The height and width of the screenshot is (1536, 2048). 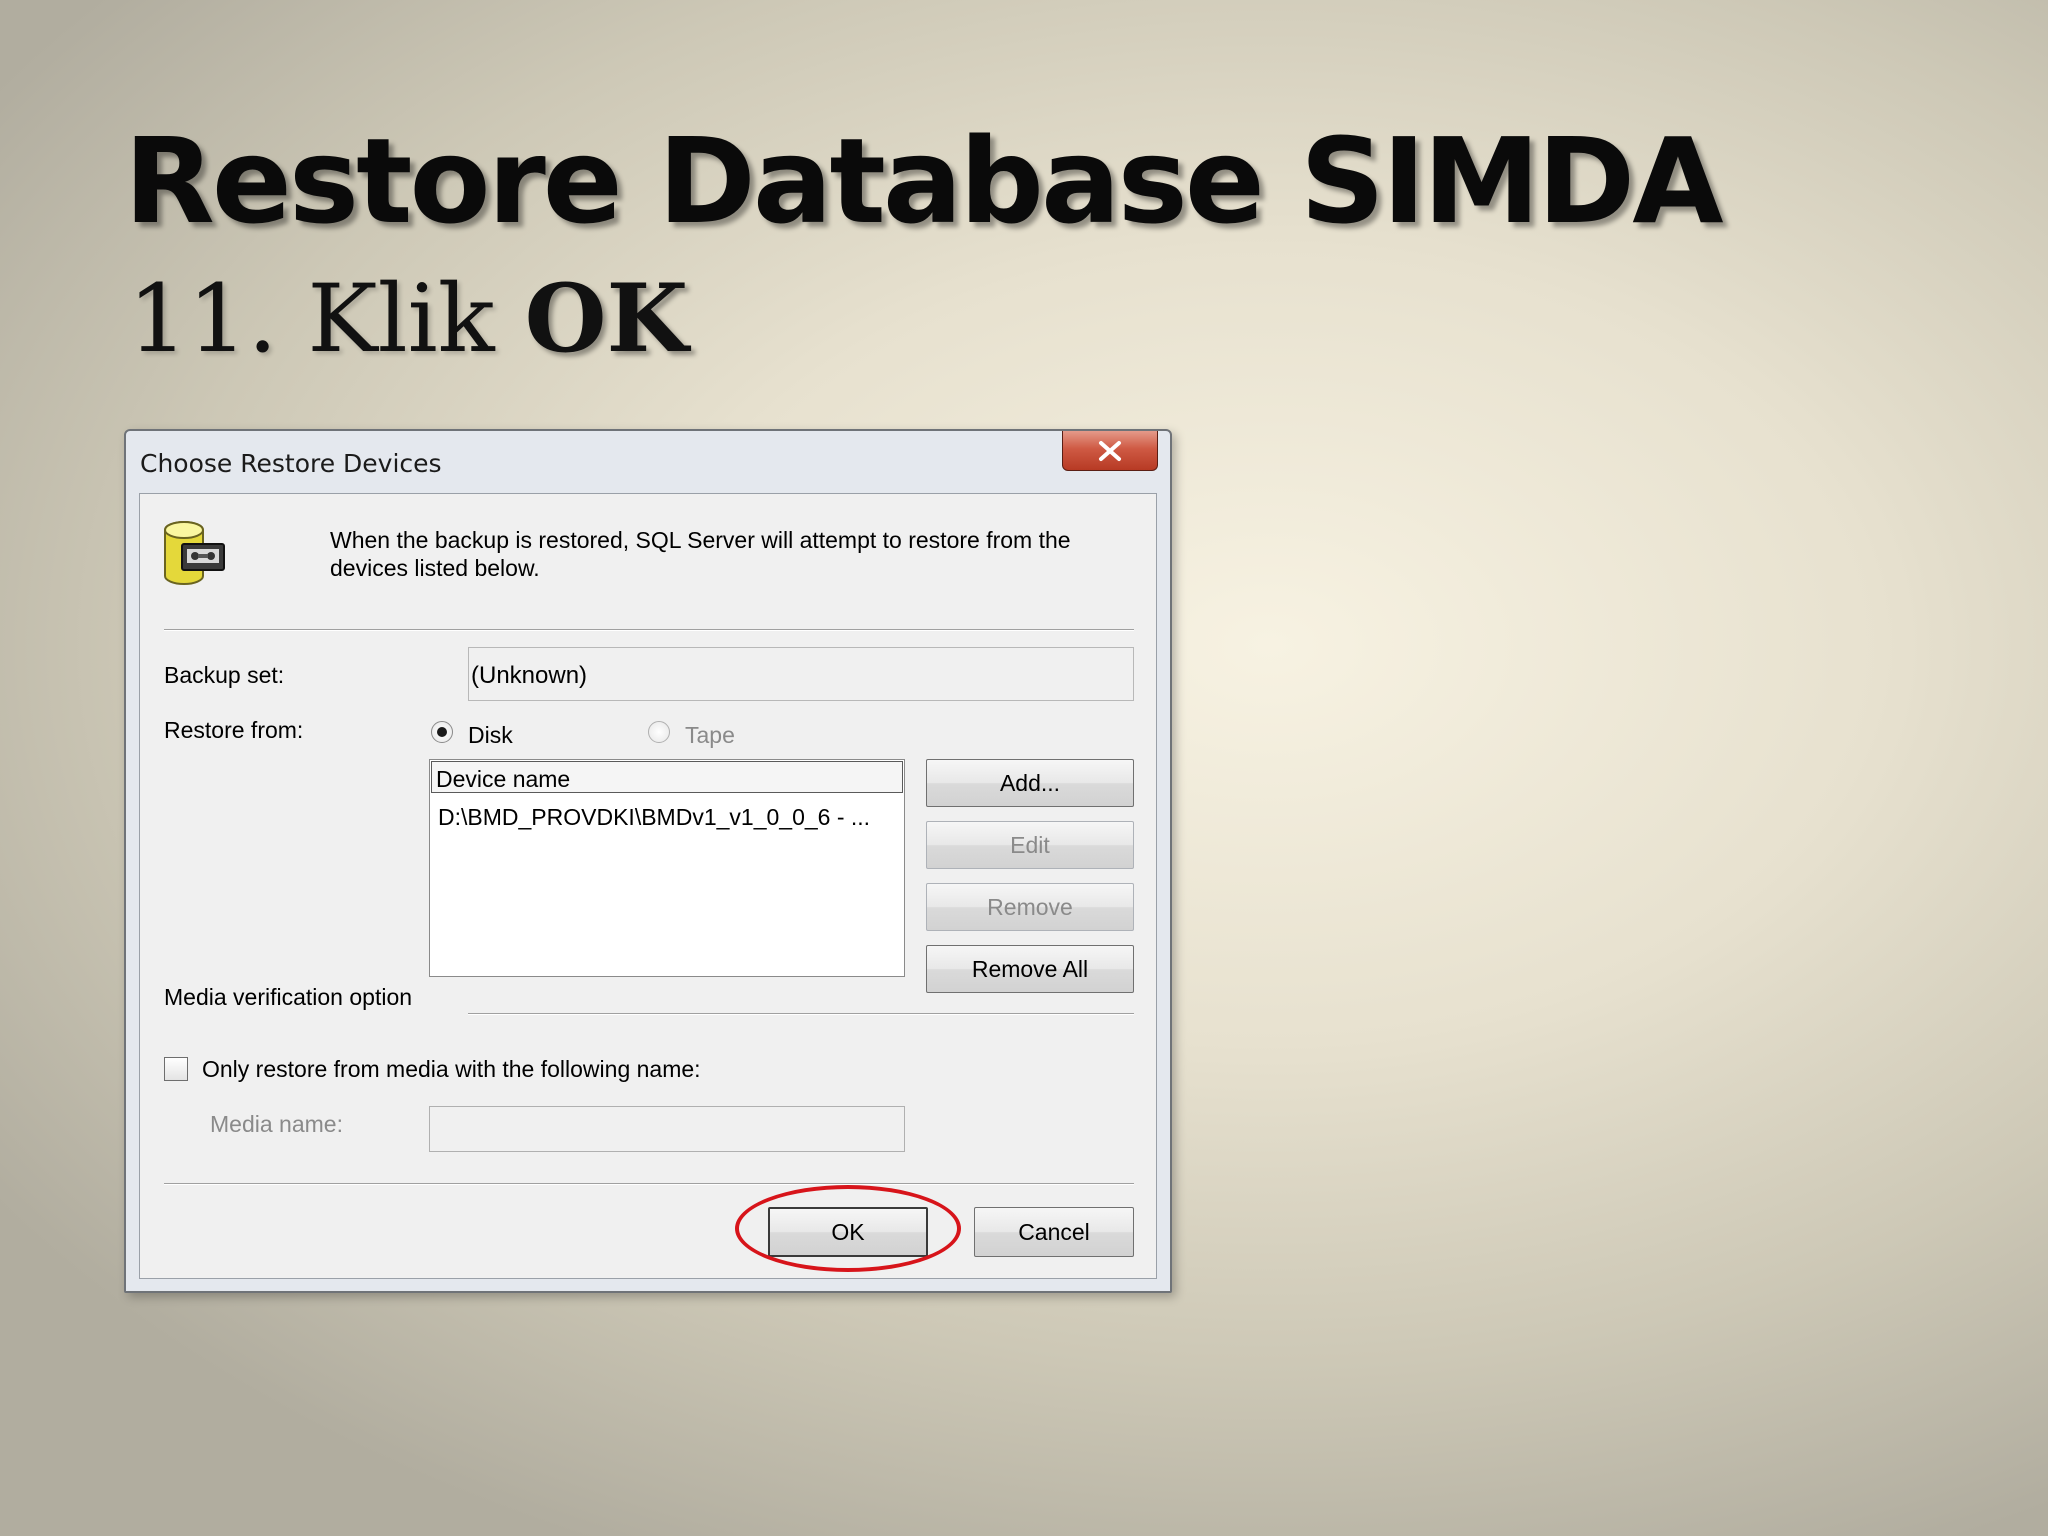 I want to click on edit-button: Edit, so click(x=1030, y=845).